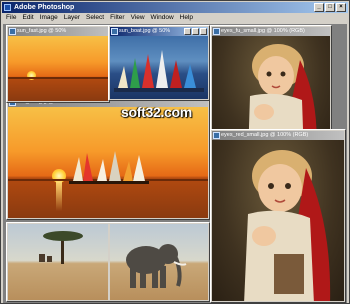 Image resolution: width=350 pixels, height=304 pixels. Describe the element at coordinates (145, 31) in the screenshot. I see `document-title: sun_boat.jpg @ 50%` at that location.